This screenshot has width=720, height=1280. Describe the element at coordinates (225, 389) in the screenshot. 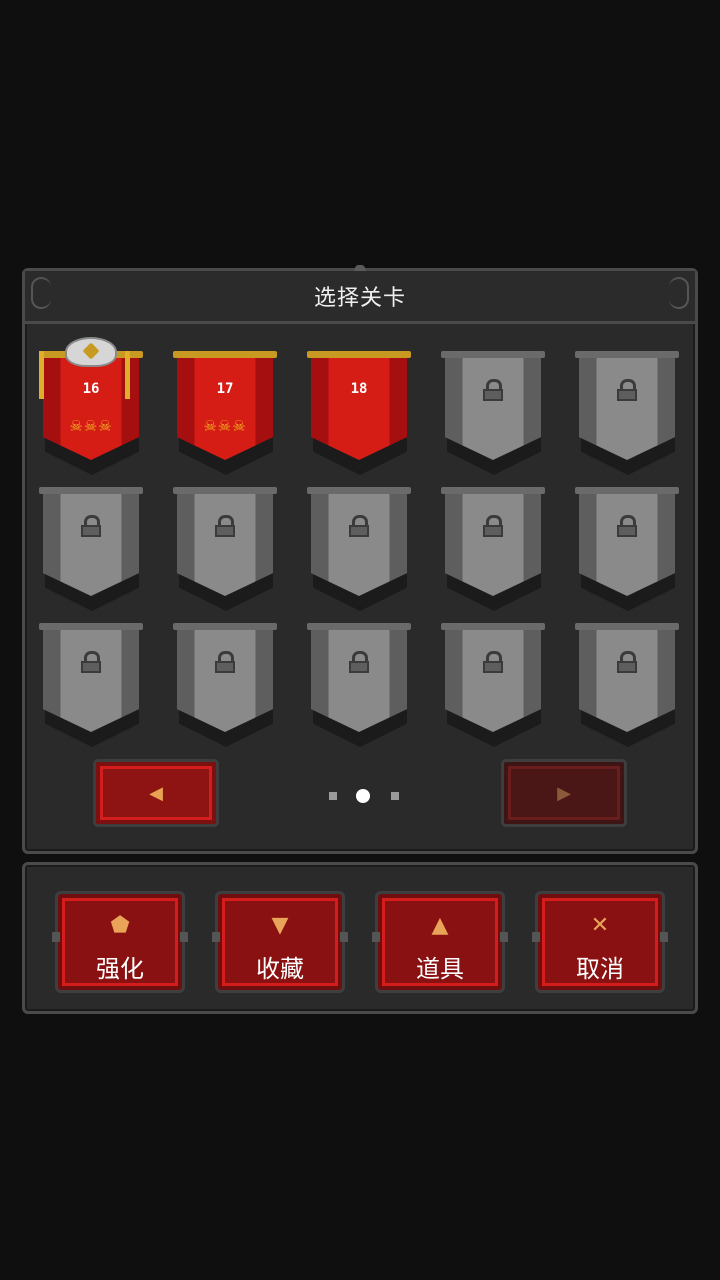

I see `level-number: 17` at that location.